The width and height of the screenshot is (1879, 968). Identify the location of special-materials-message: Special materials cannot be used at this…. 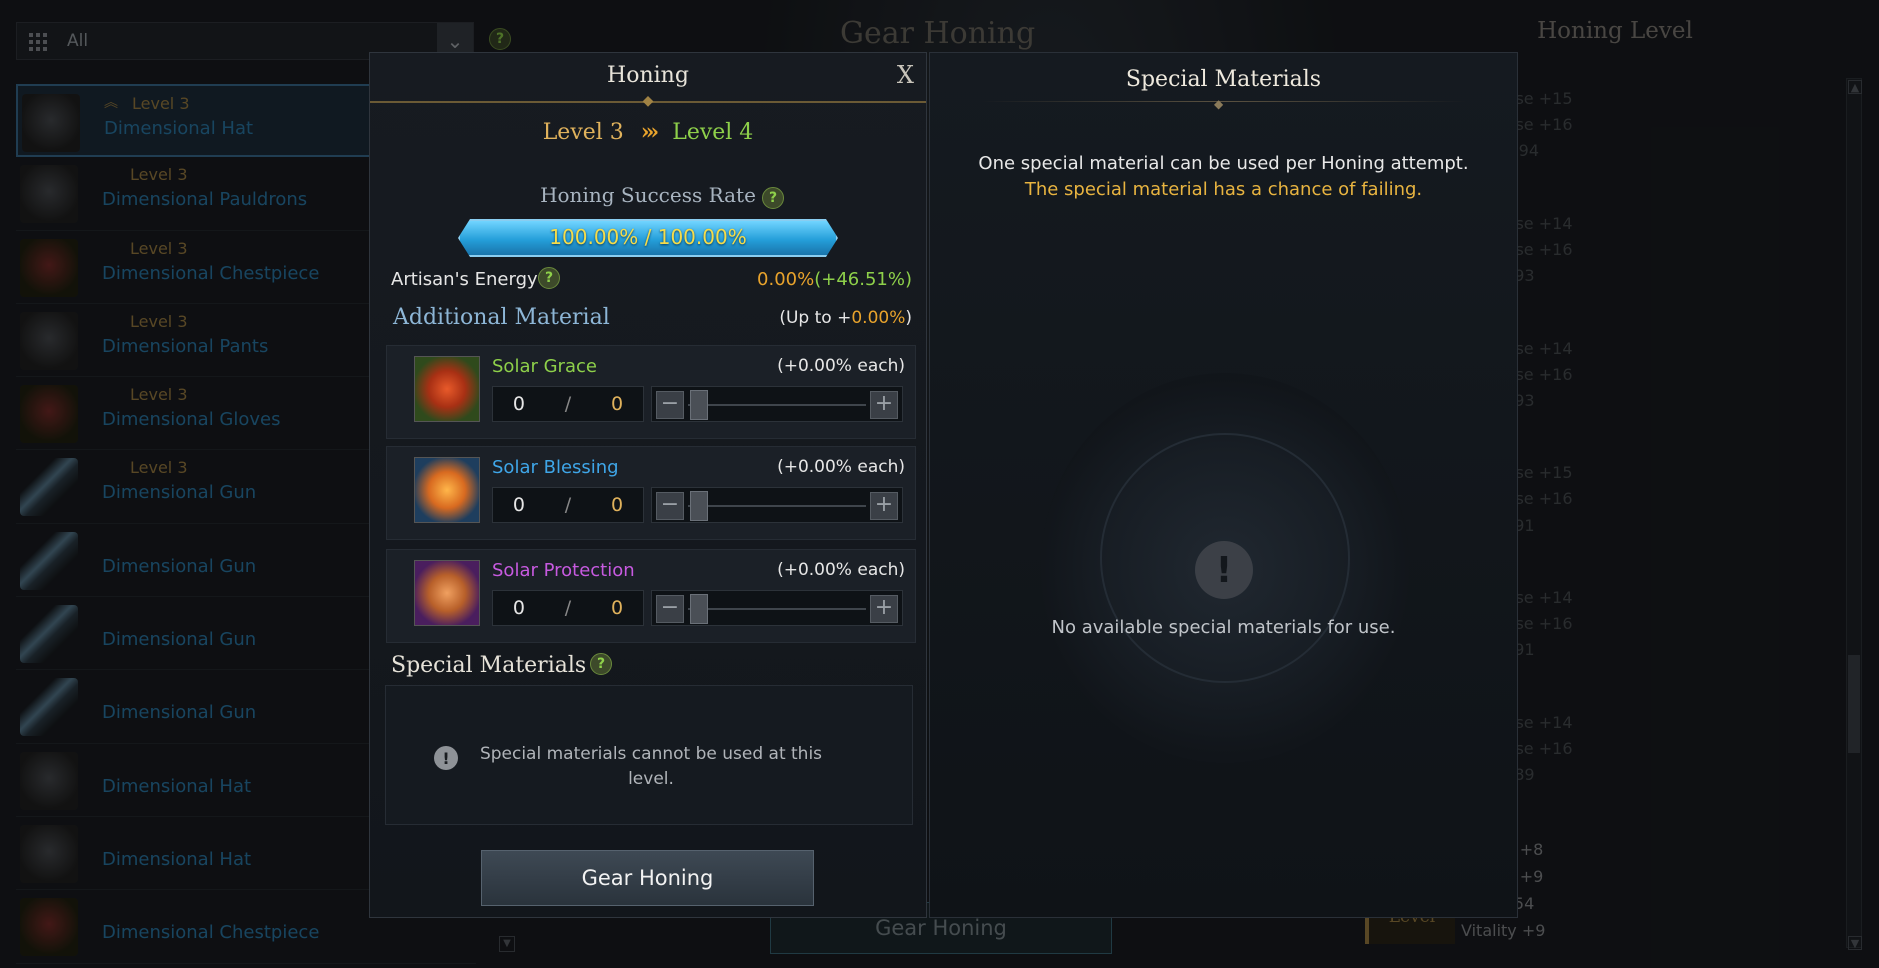
(651, 766).